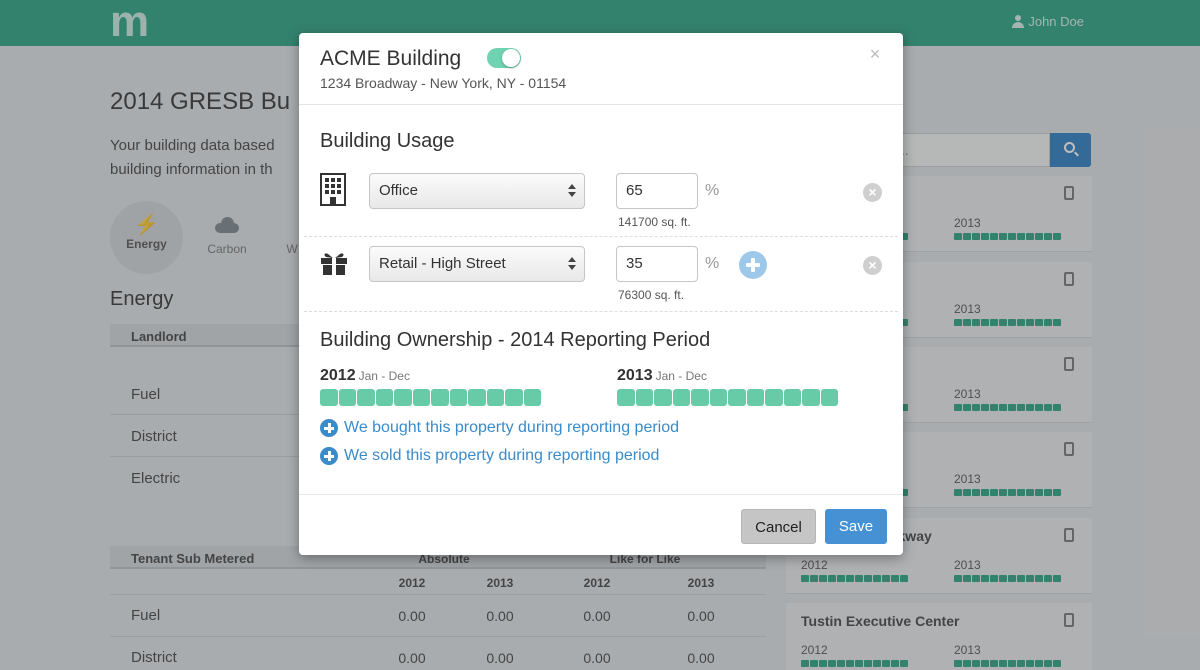 This screenshot has height=670, width=1200. What do you see at coordinates (875, 54) in the screenshot?
I see `close-icon: ×` at bounding box center [875, 54].